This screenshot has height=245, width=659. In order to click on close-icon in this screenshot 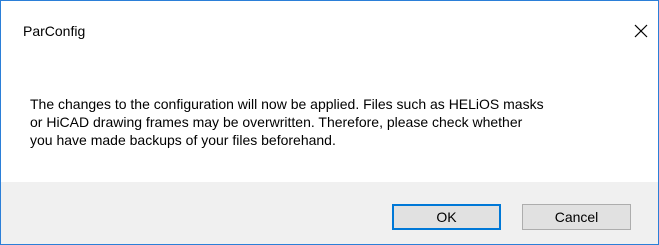, I will do `click(641, 31)`.